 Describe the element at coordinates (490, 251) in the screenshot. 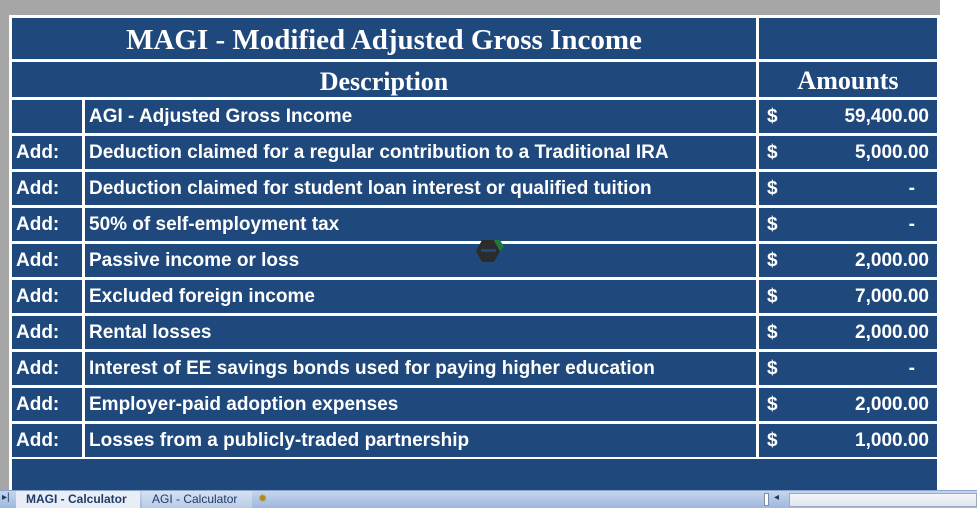

I see `watermark-logo-icon` at that location.